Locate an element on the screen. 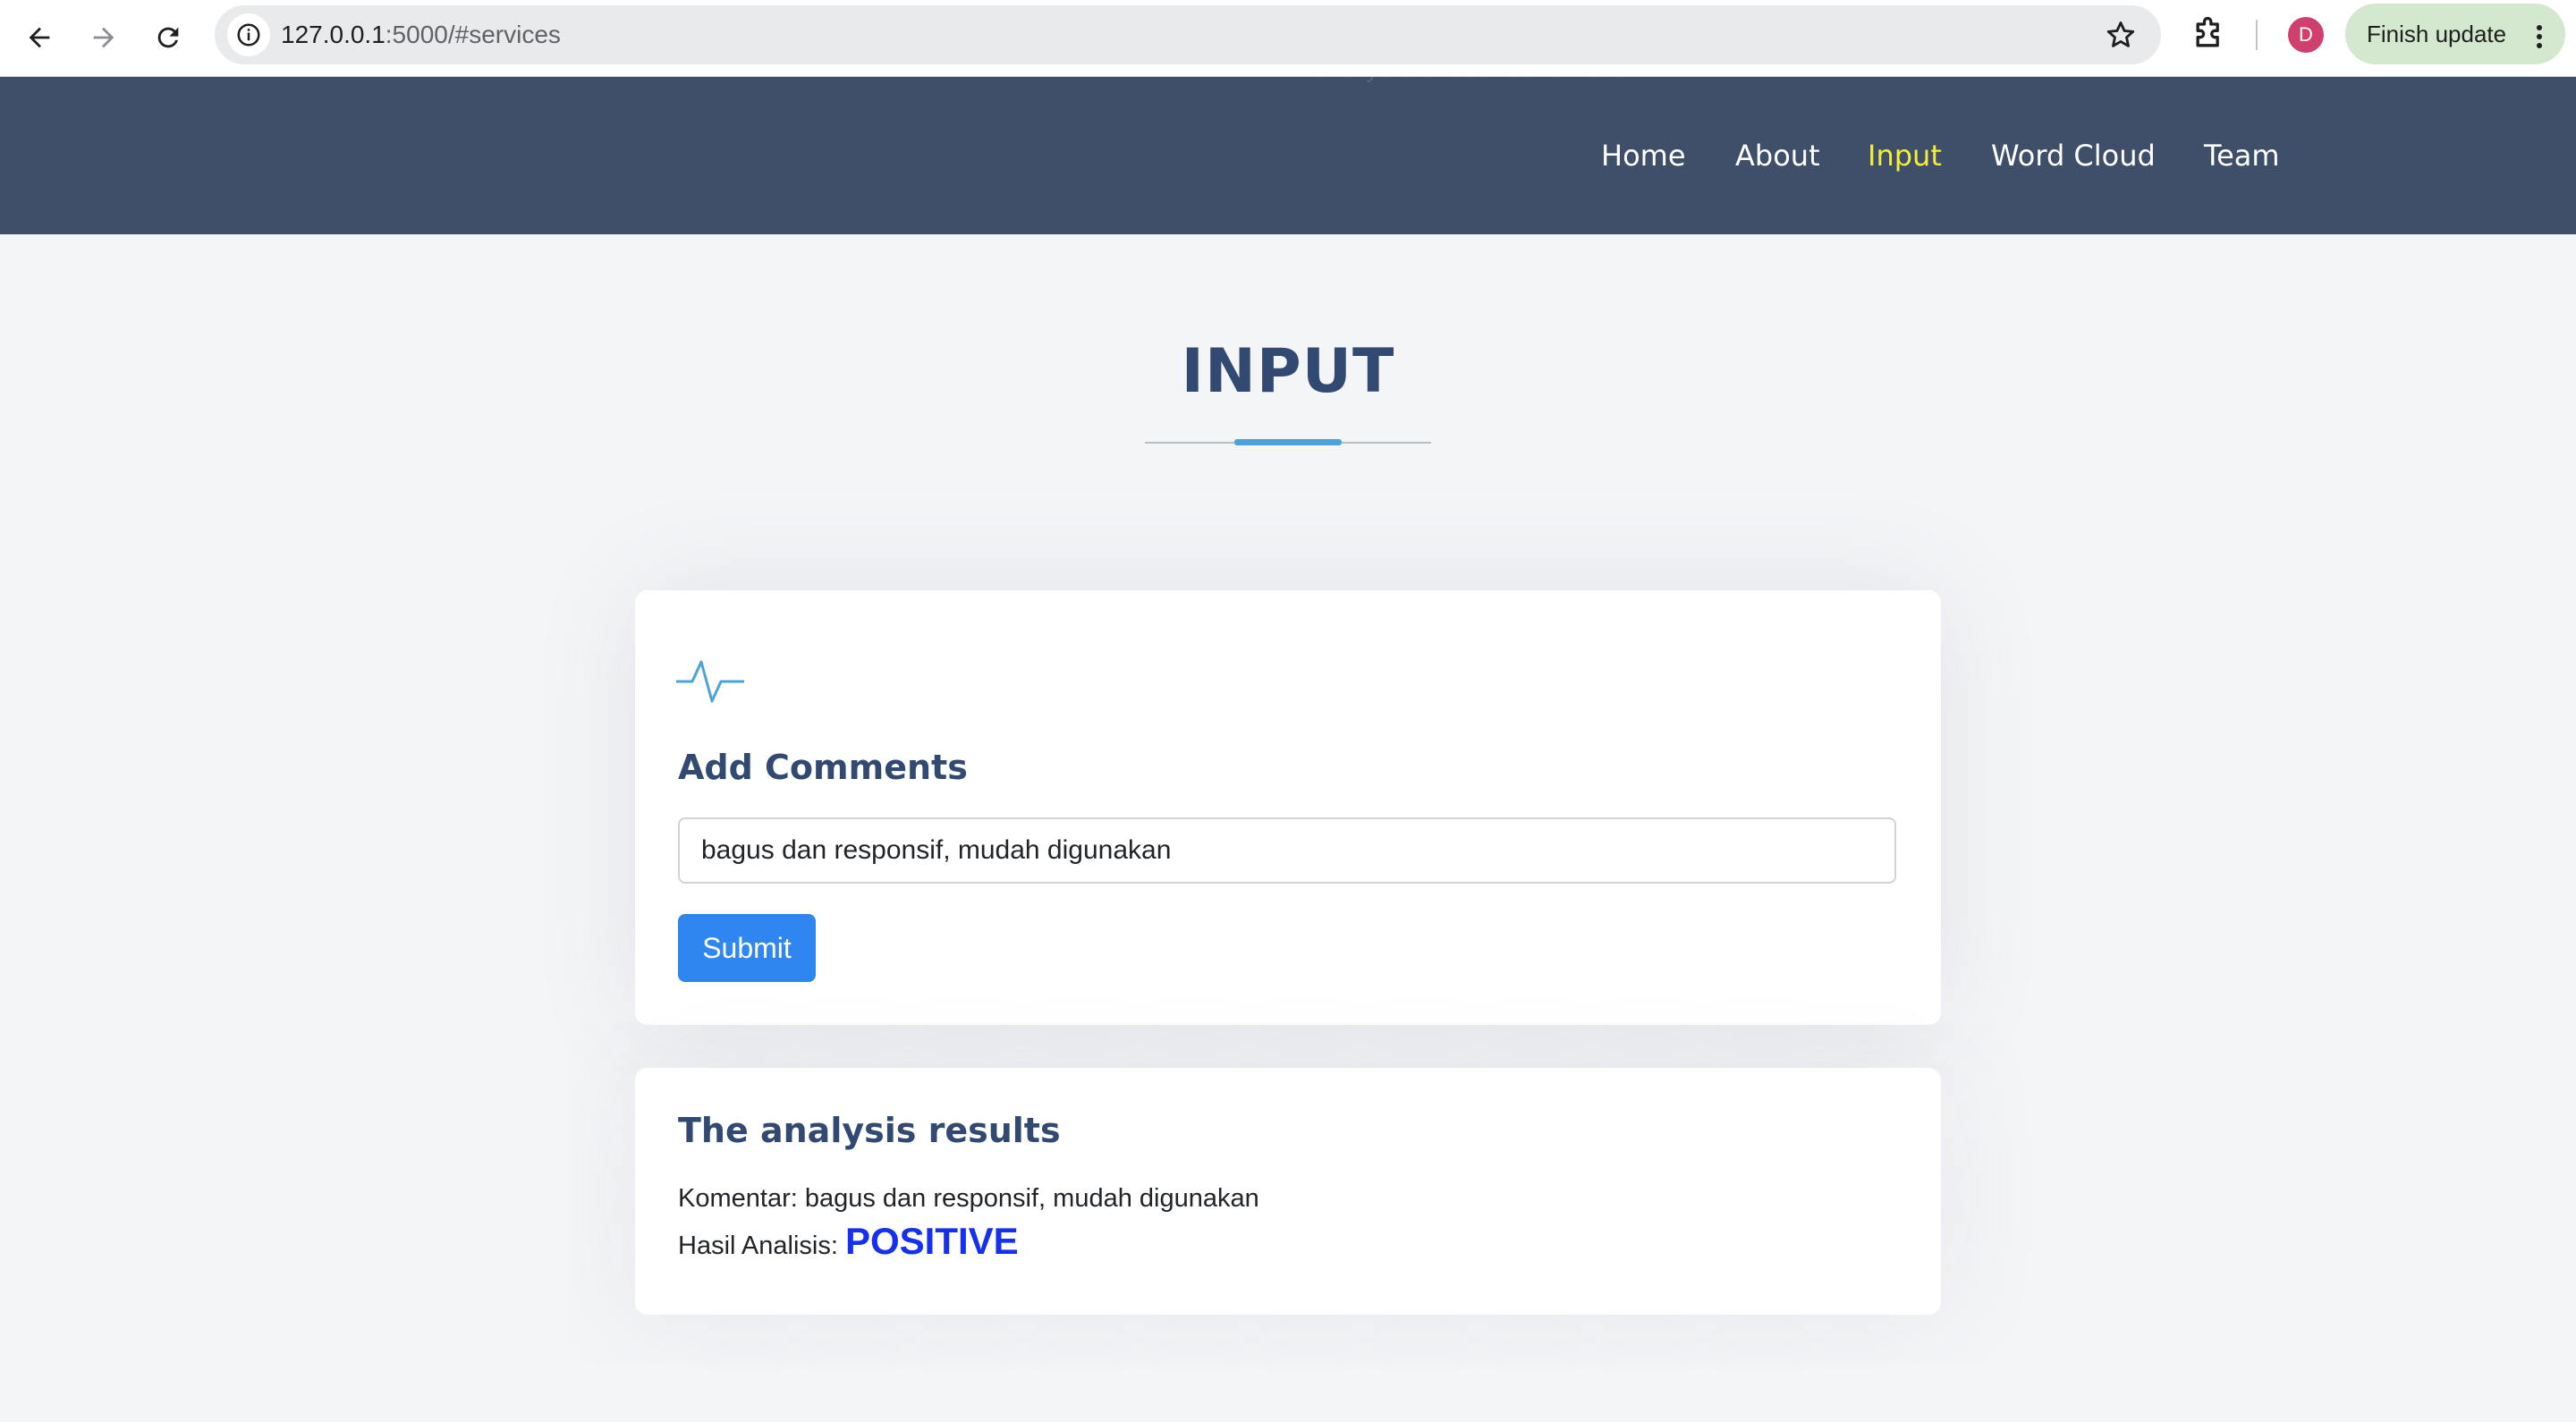 This screenshot has height=1422, width=2576. url-path: :5000/#services is located at coordinates (473, 34).